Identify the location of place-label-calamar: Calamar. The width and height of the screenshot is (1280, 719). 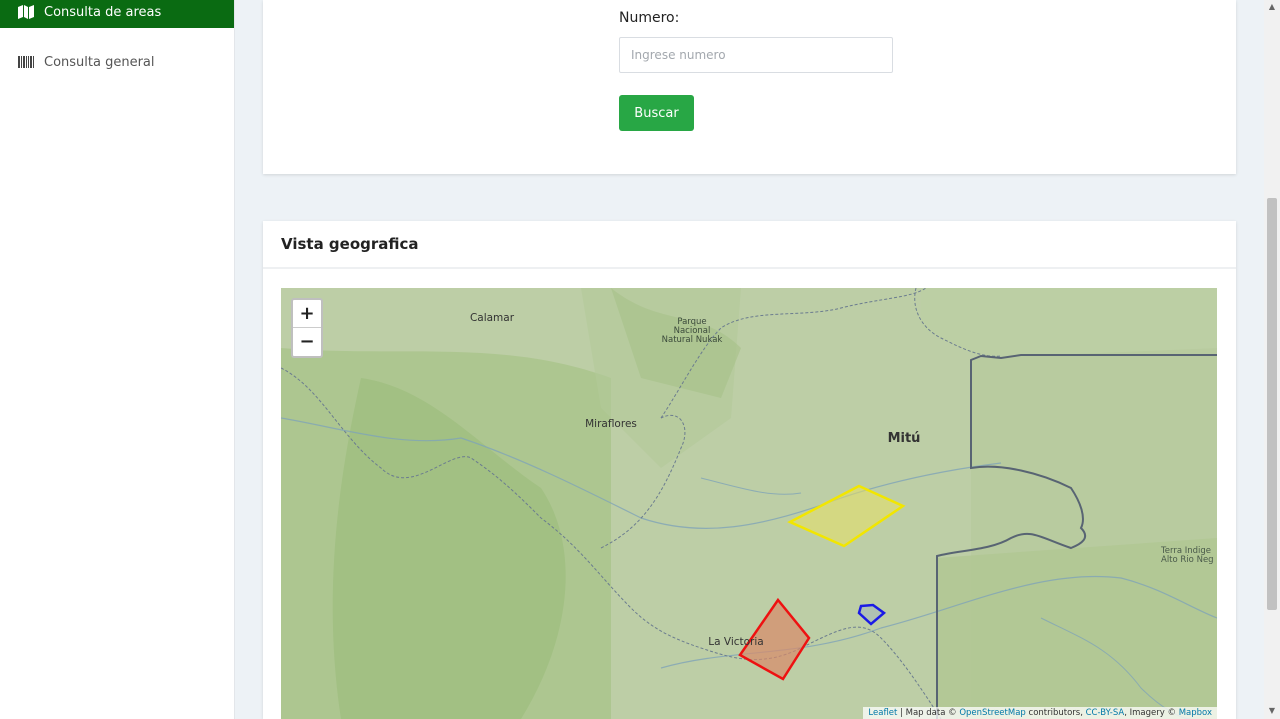
(492, 318).